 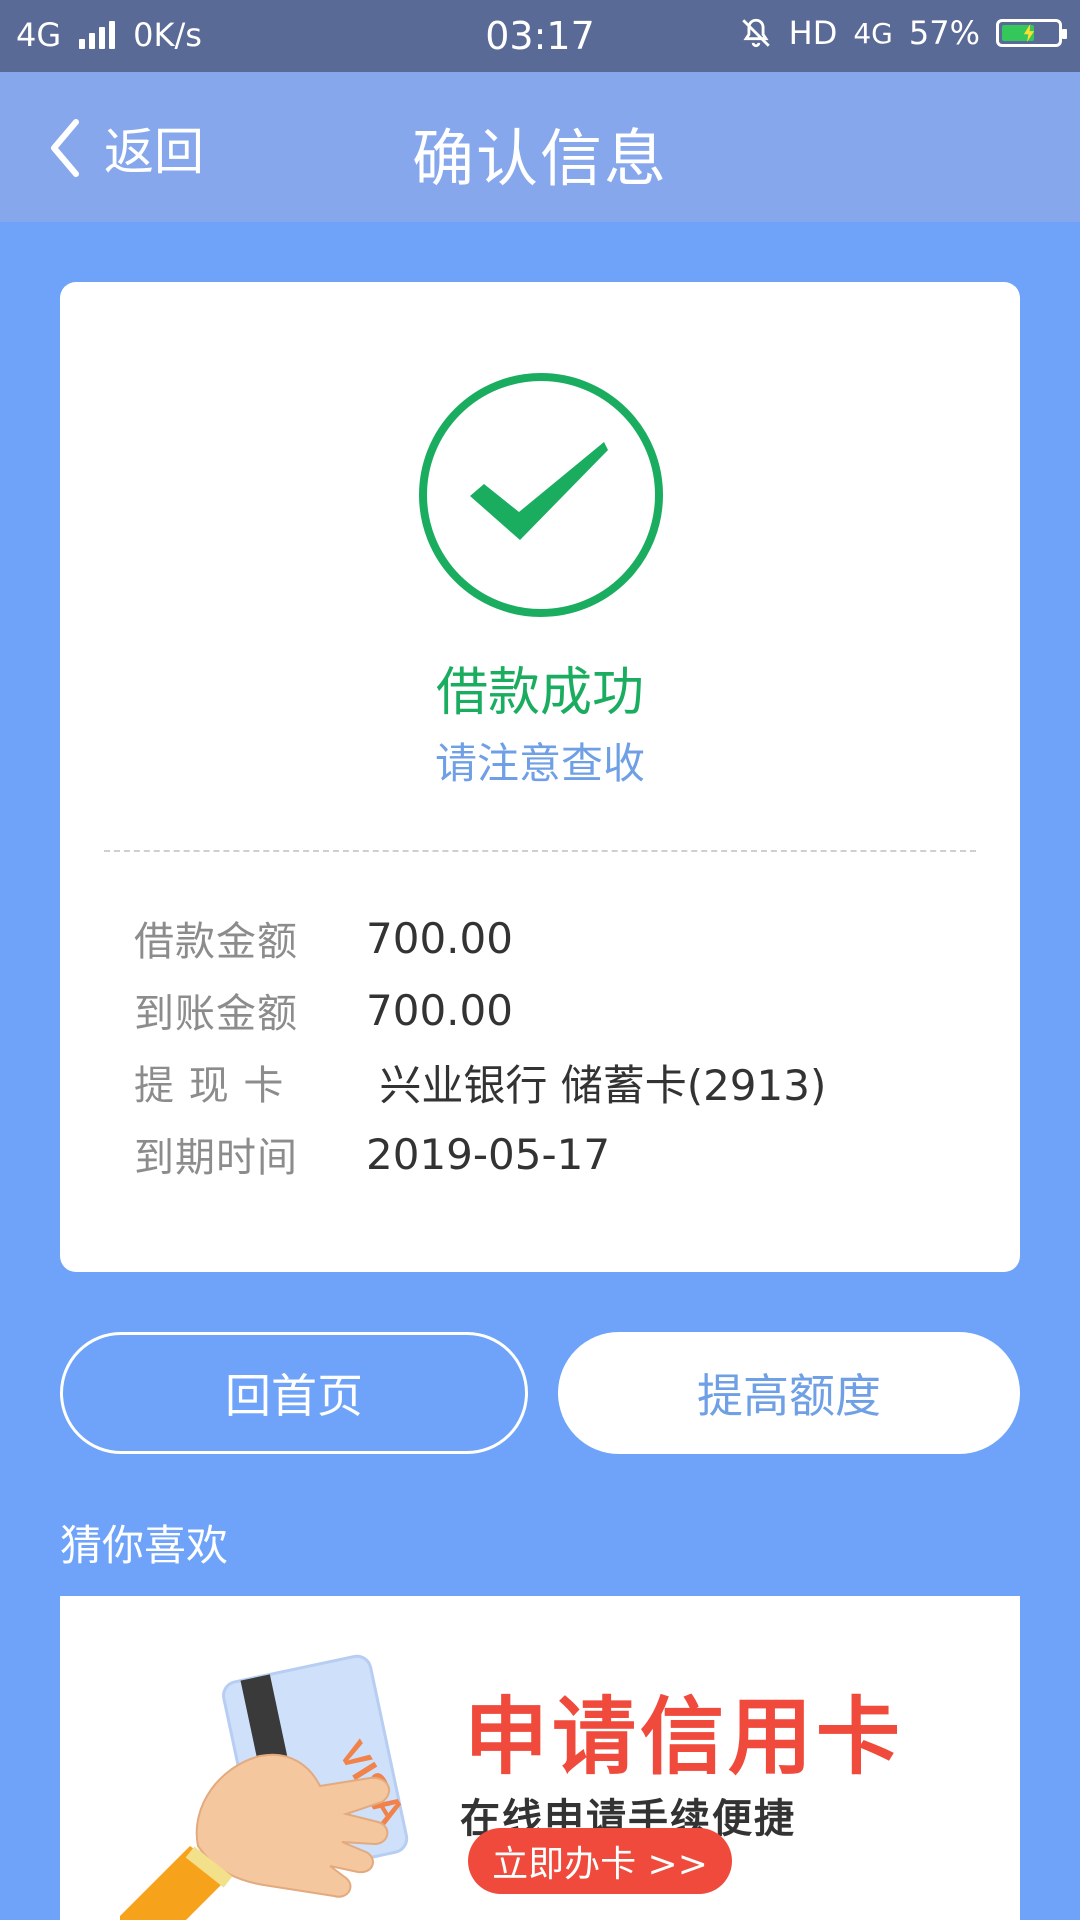 What do you see at coordinates (557, 938) in the screenshot?
I see `detail-row-loan-amount: 借款金额 700.00` at bounding box center [557, 938].